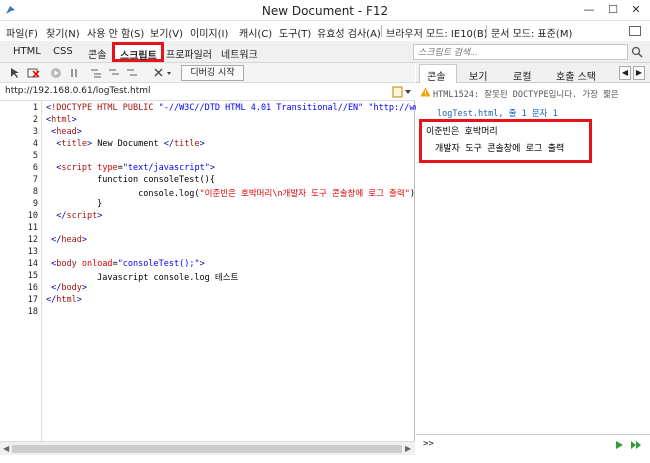 This screenshot has width=650, height=463. I want to click on script-search-input, so click(520, 52).